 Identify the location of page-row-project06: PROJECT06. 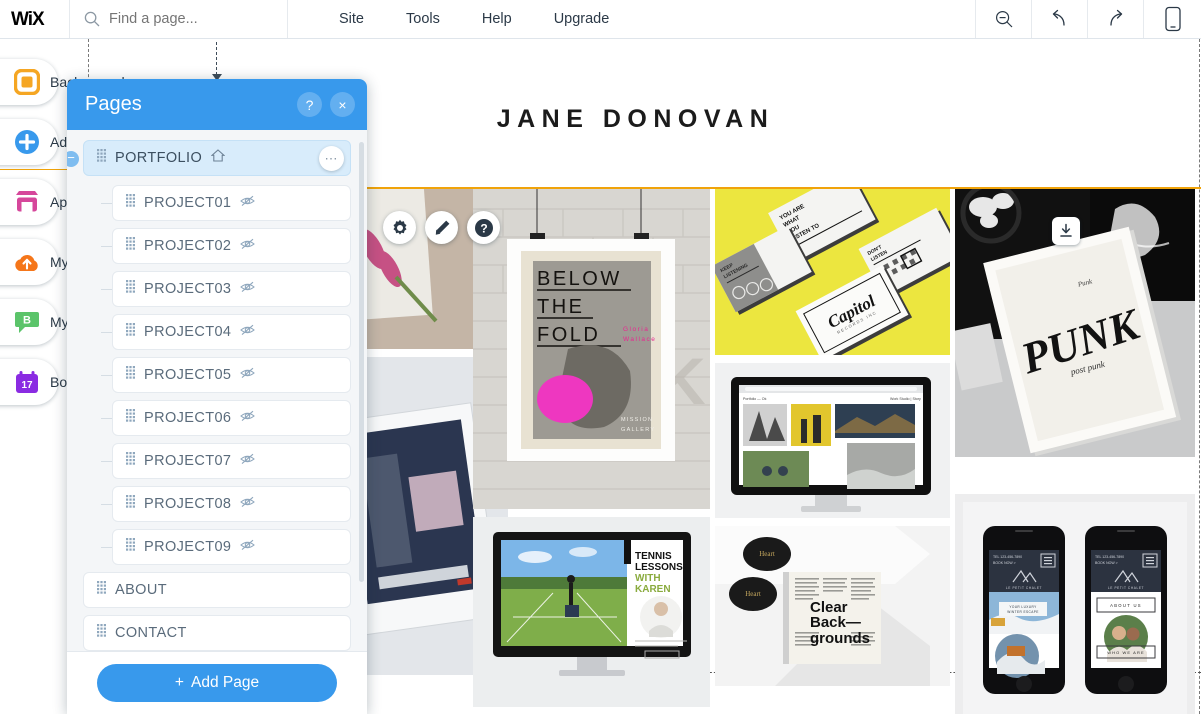
(226, 418).